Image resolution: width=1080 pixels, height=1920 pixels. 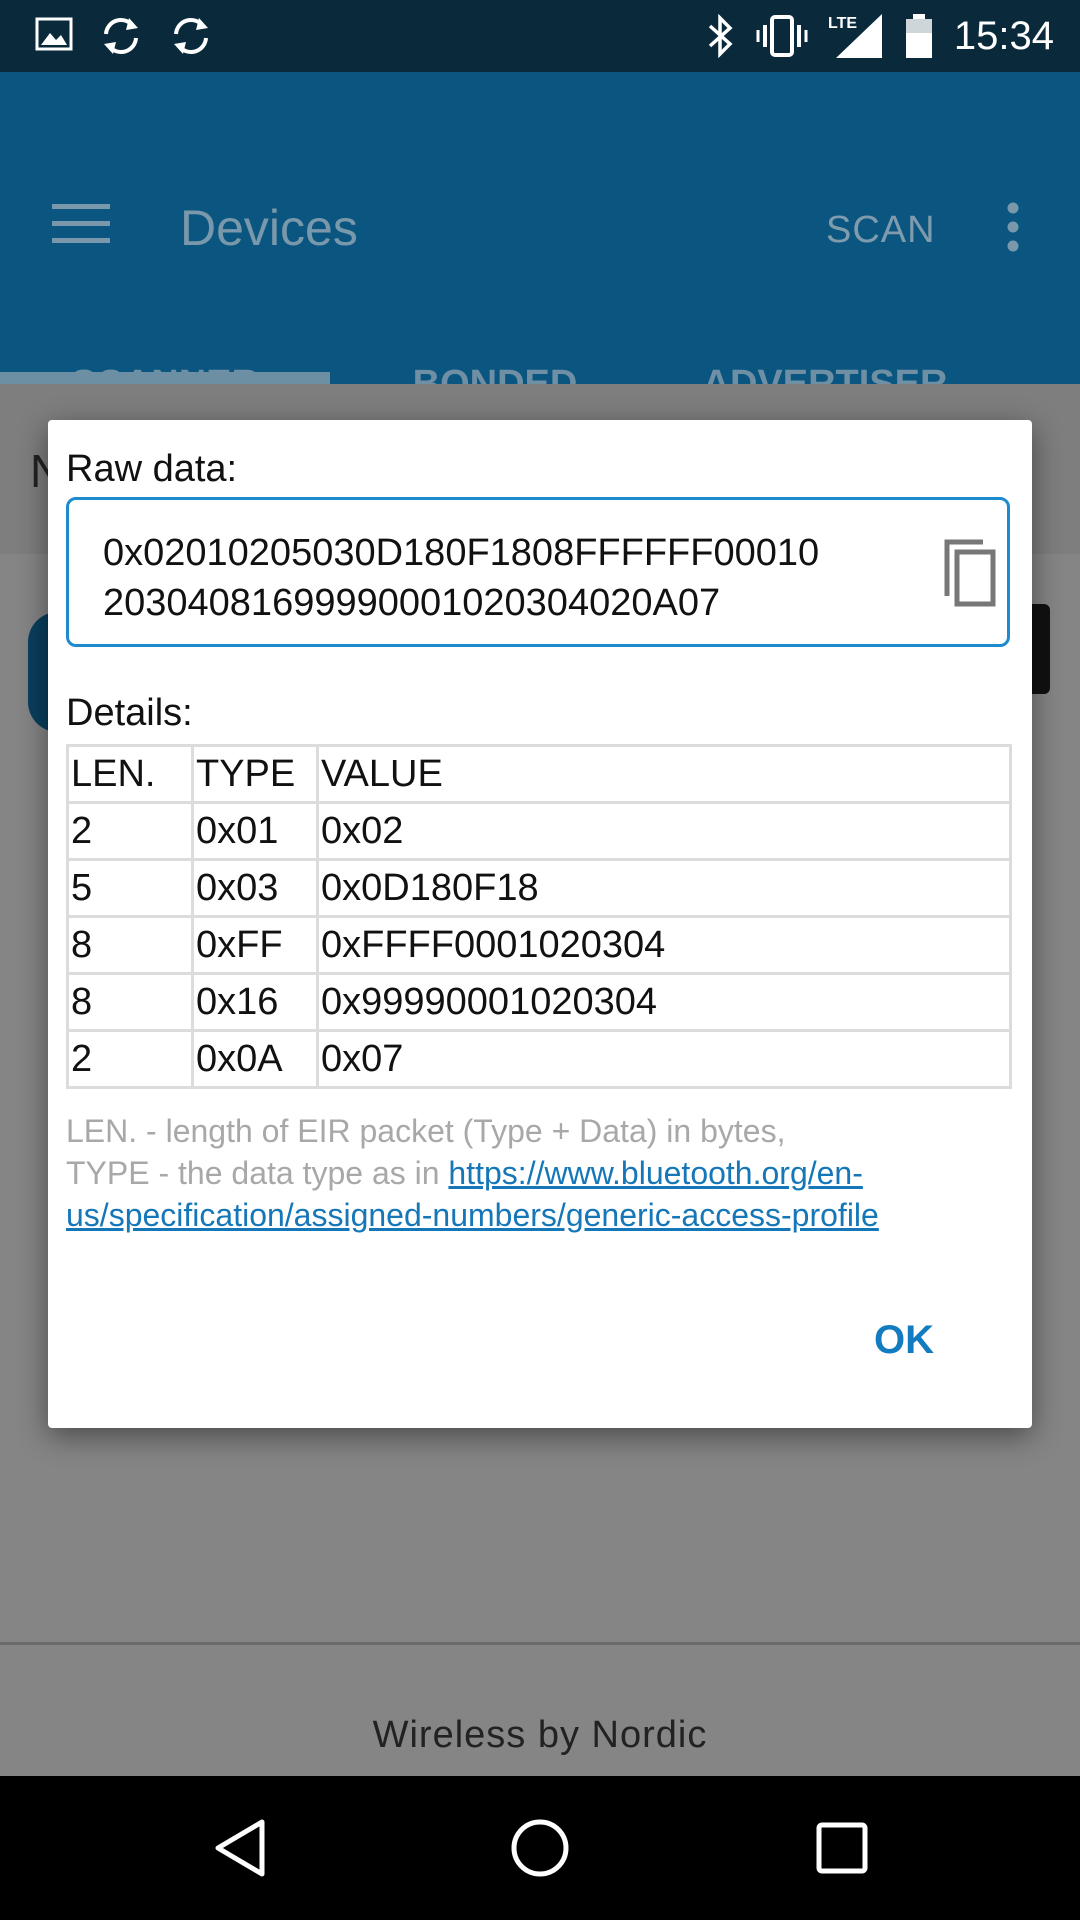 I want to click on back-button, so click(x=240, y=1850).